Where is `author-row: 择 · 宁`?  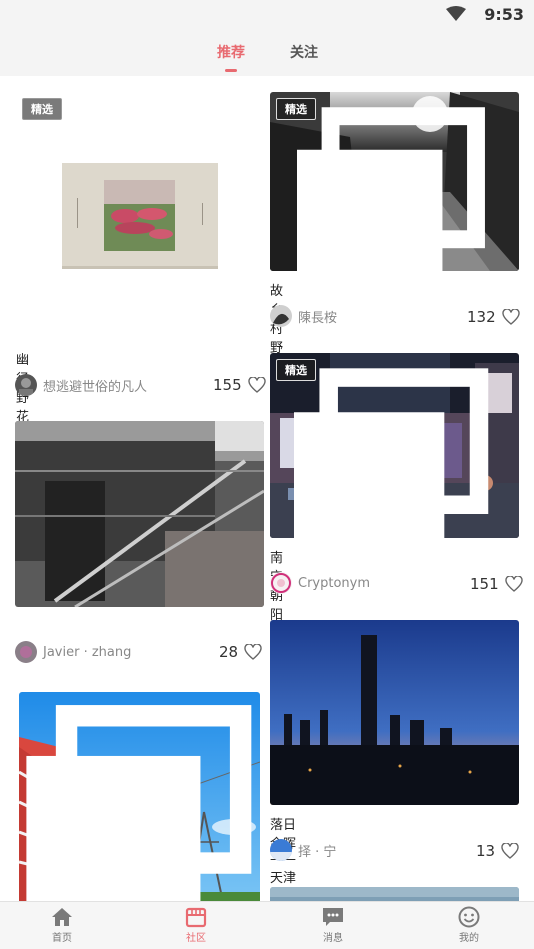 author-row: 择 · 宁 is located at coordinates (303, 850).